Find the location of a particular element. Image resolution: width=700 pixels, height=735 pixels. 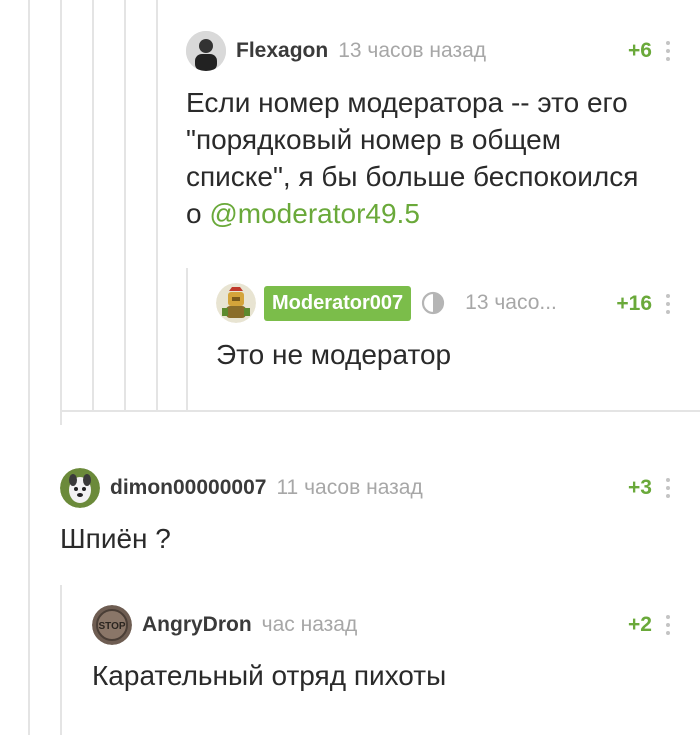

moderator-shield-icon is located at coordinates (433, 303).